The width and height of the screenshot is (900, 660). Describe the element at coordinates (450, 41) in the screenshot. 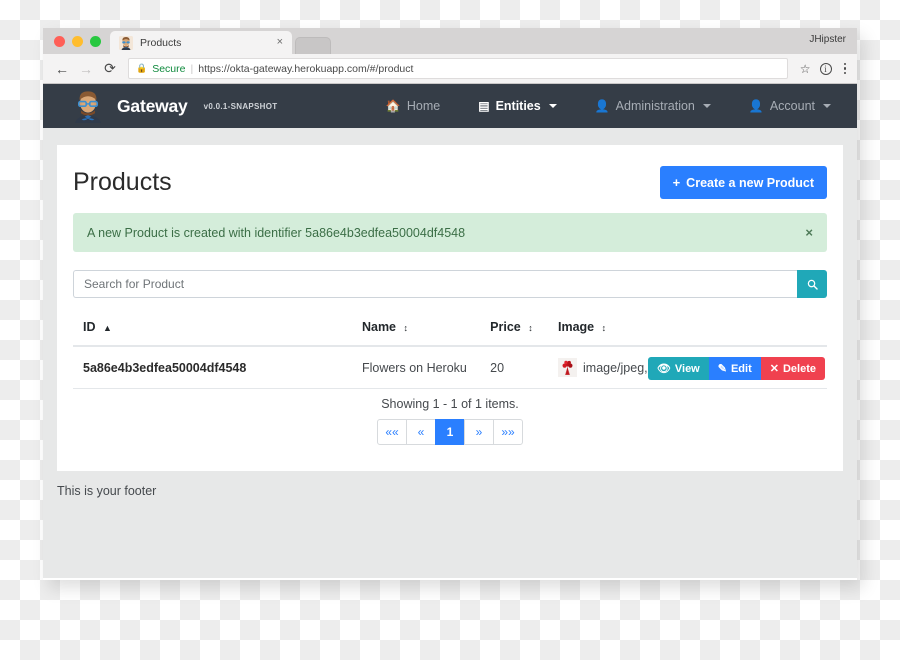

I see `browser-tab-strip: Products × JHipster` at that location.